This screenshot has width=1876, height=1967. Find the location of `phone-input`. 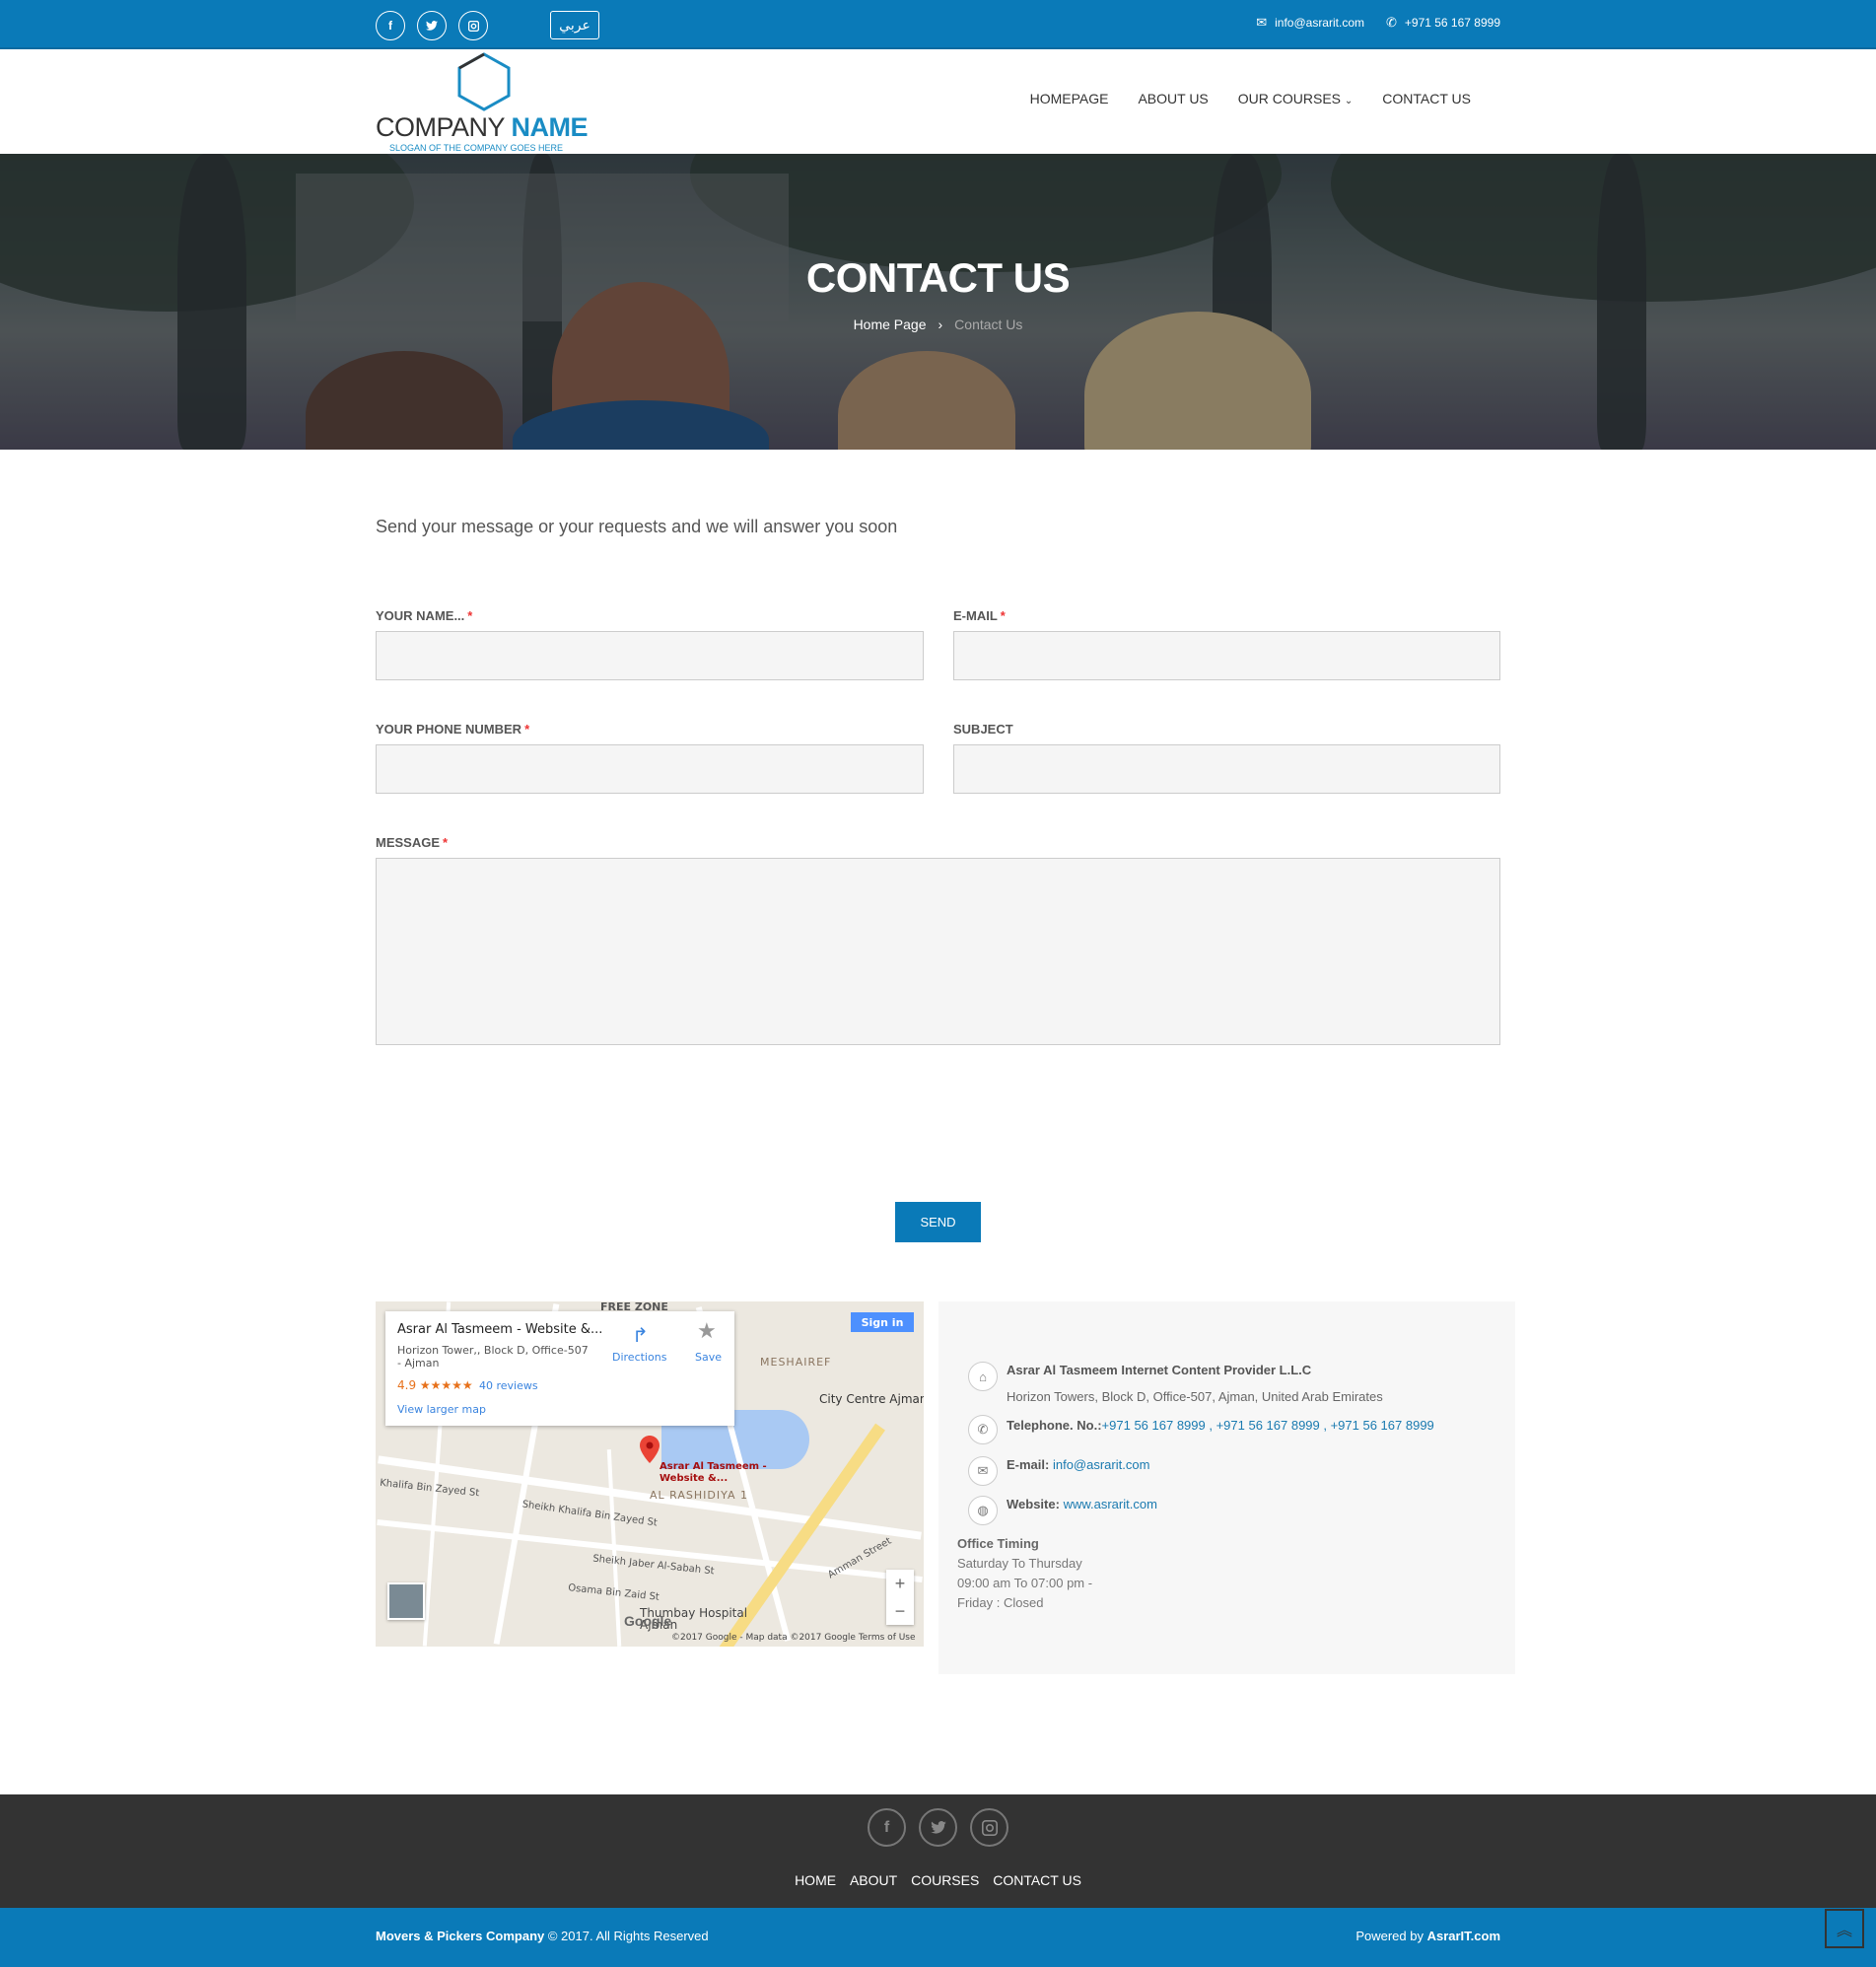

phone-input is located at coordinates (650, 769).